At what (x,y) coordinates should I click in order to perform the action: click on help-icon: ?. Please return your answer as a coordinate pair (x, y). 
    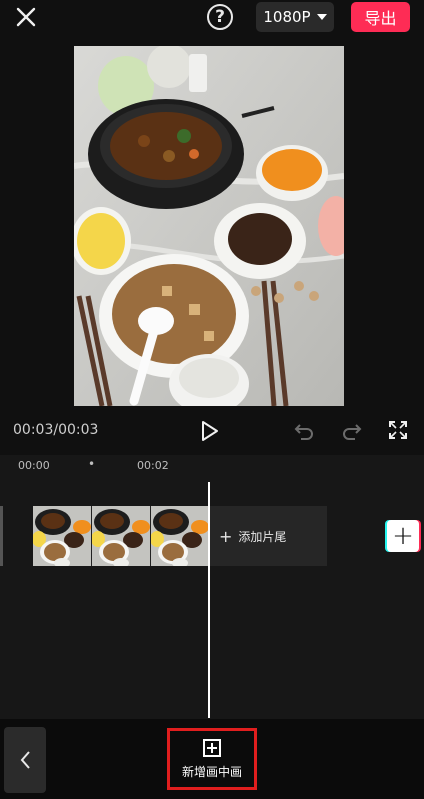
    Looking at the image, I should click on (220, 17).